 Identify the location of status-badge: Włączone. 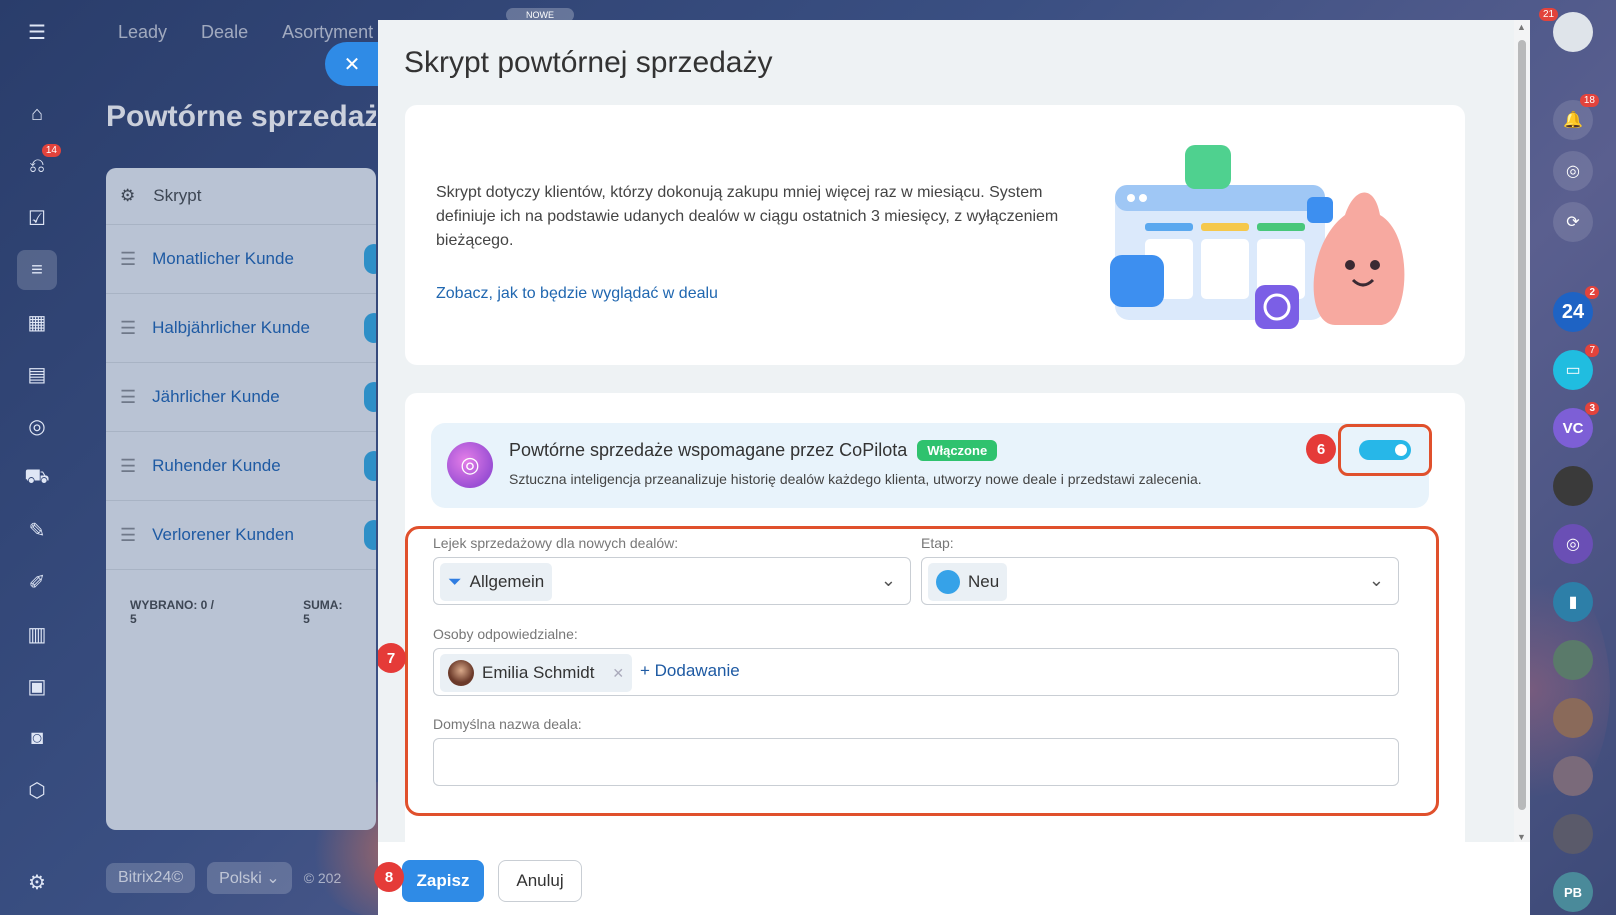
(957, 450).